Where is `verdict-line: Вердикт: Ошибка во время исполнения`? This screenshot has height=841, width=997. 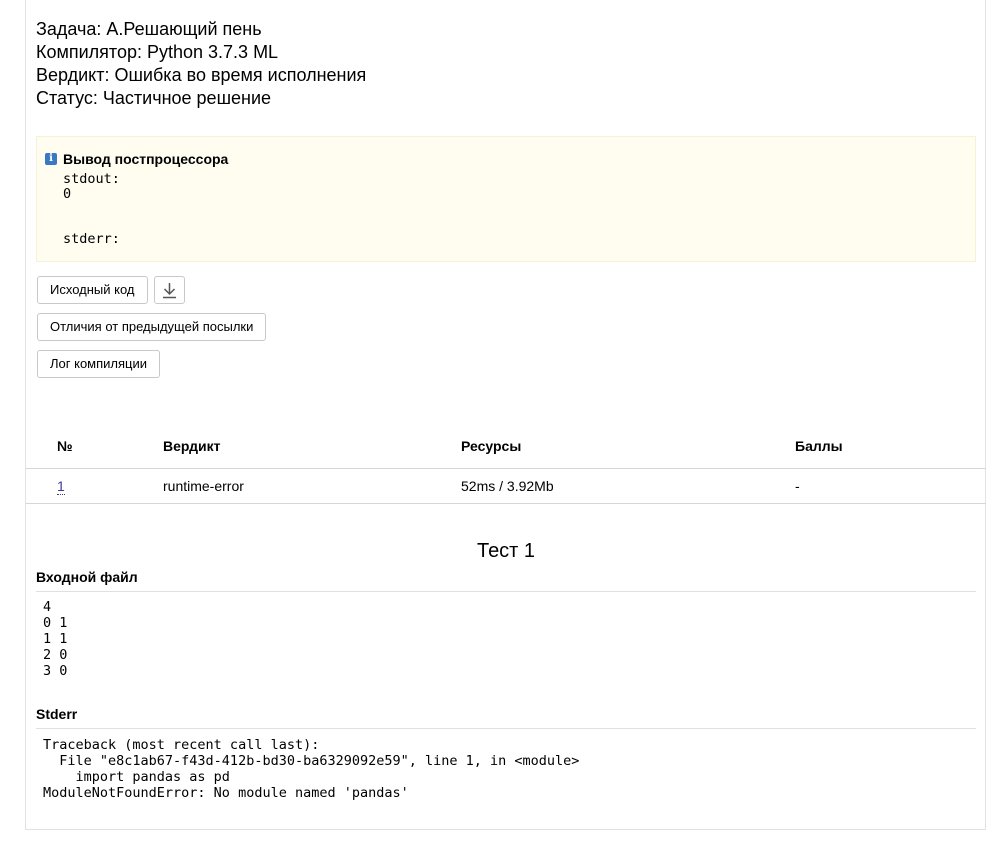
verdict-line: Вердикт: Ошибка во время исполнения is located at coordinates (201, 75).